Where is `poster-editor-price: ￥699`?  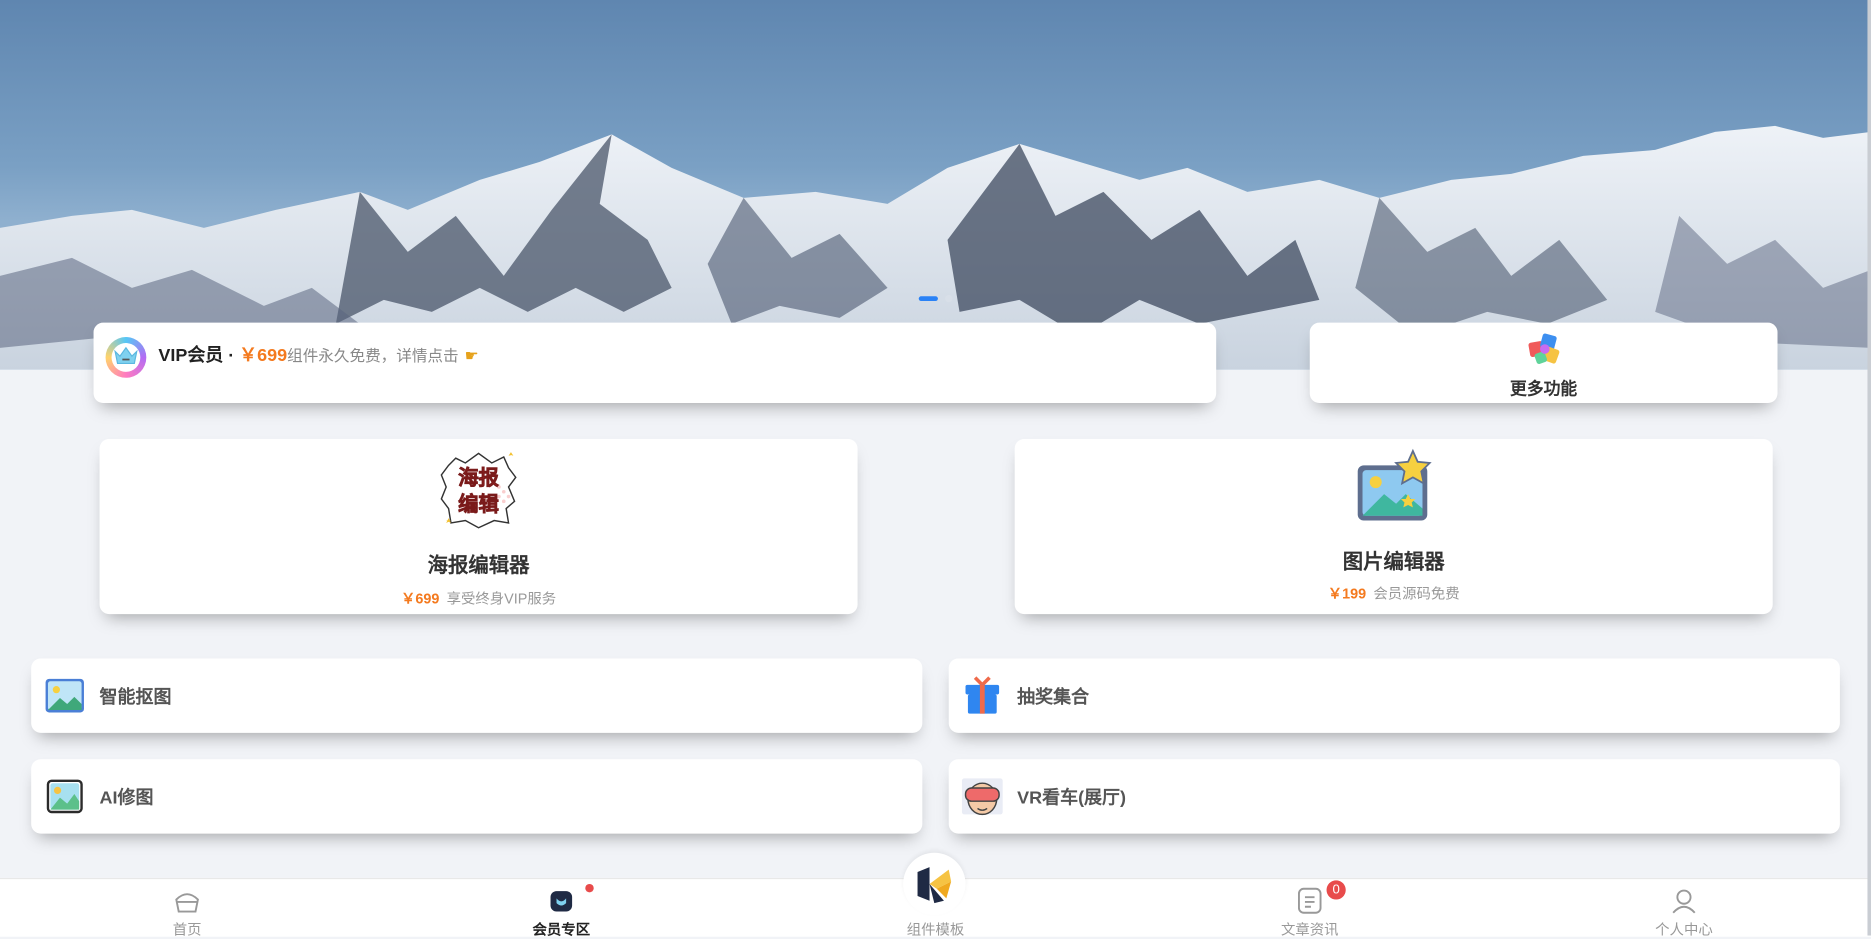 poster-editor-price: ￥699 is located at coordinates (420, 598).